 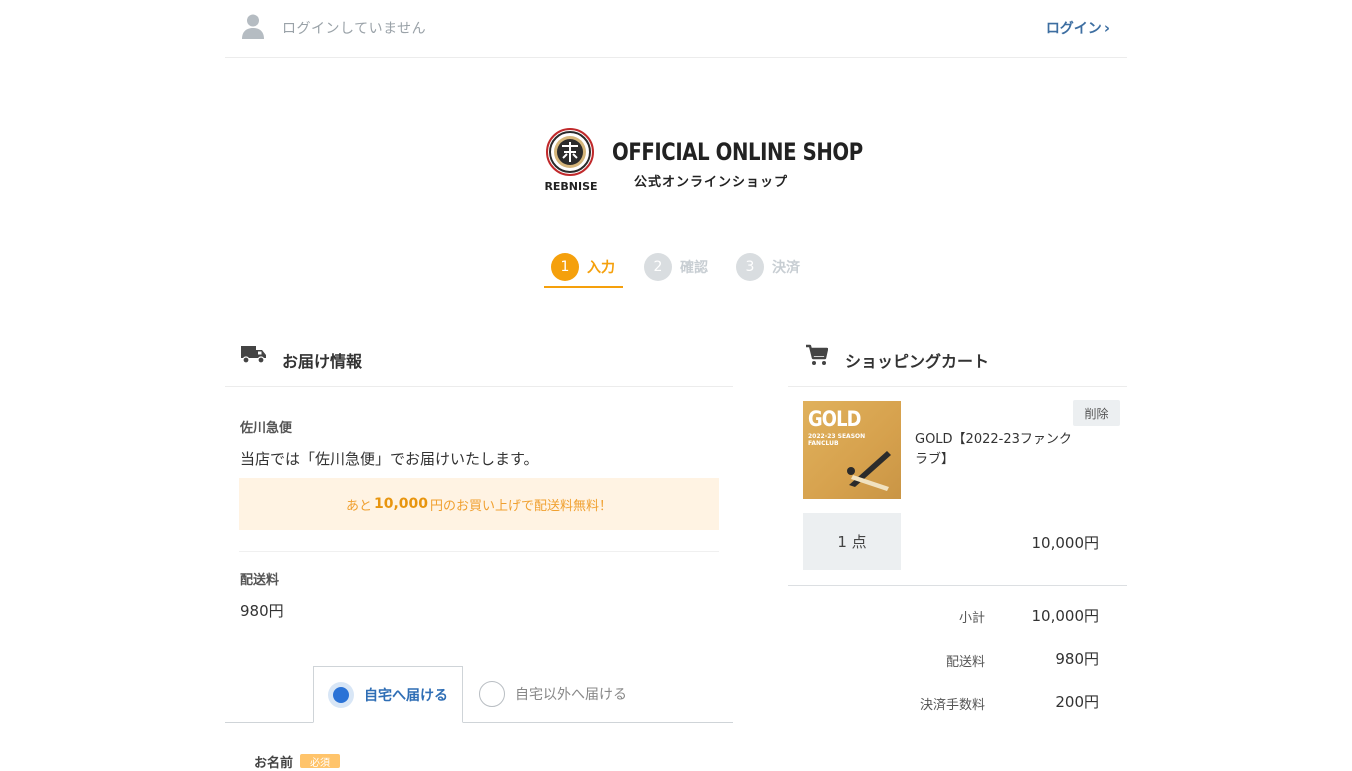 What do you see at coordinates (971, 618) in the screenshot?
I see `subtotal-label: 小計` at bounding box center [971, 618].